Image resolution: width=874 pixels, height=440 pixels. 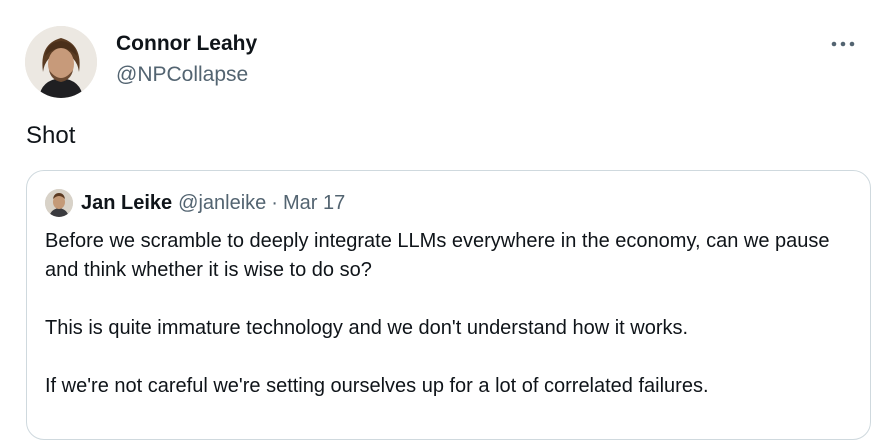 What do you see at coordinates (59, 203) in the screenshot?
I see `quoted-author-avatar` at bounding box center [59, 203].